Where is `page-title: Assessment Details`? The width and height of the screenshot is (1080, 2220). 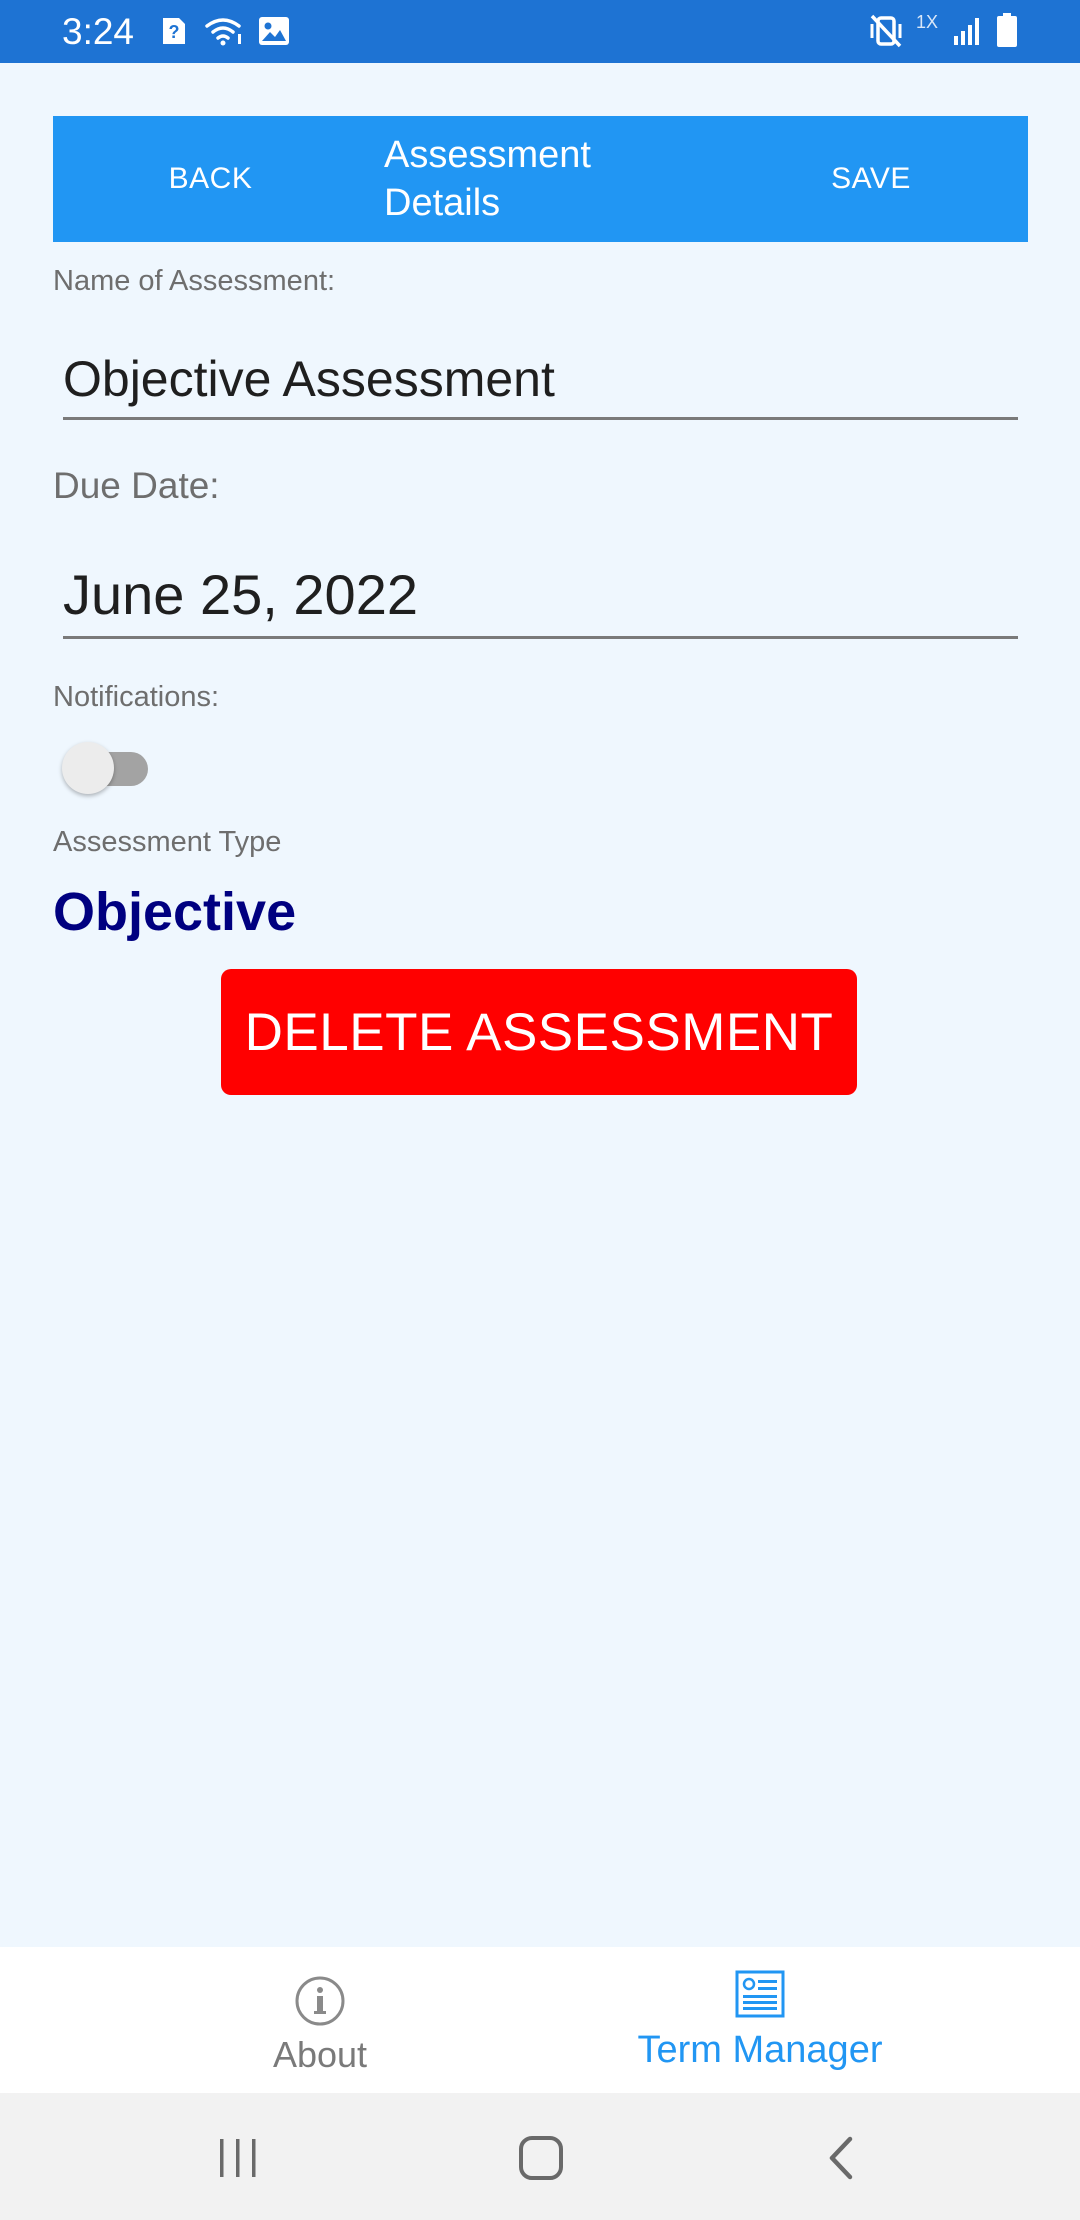 page-title: Assessment Details is located at coordinates (514, 179).